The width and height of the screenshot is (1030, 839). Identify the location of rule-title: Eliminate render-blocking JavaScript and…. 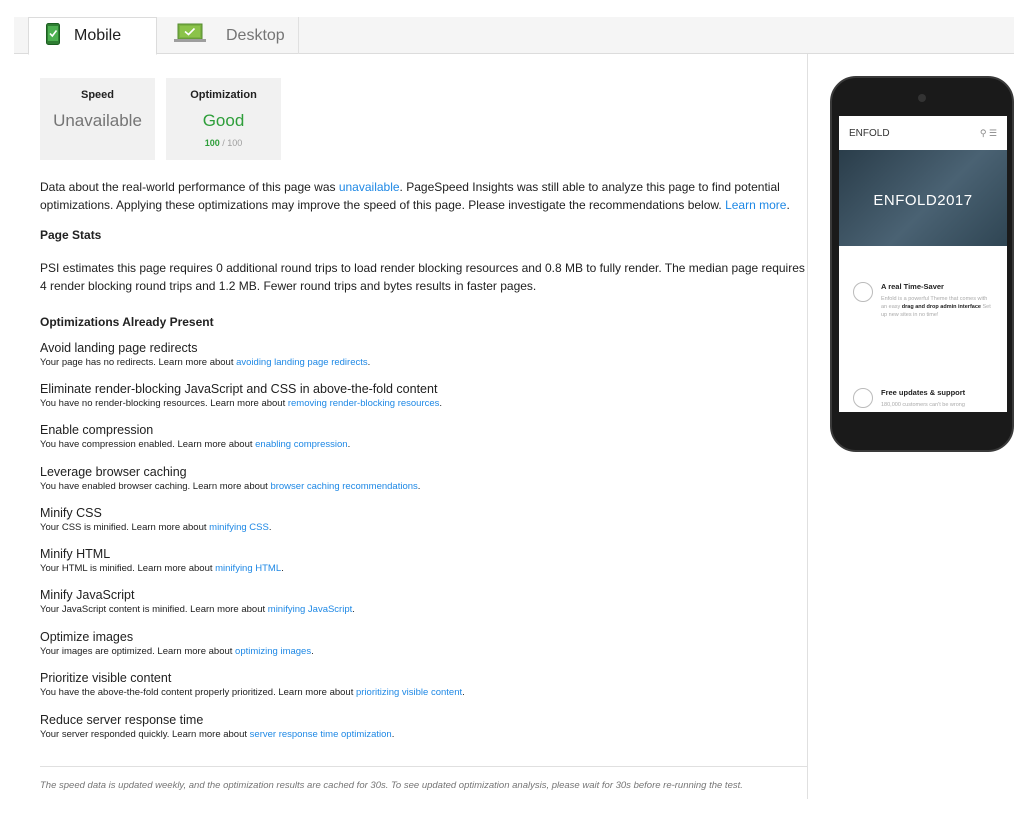
(239, 389).